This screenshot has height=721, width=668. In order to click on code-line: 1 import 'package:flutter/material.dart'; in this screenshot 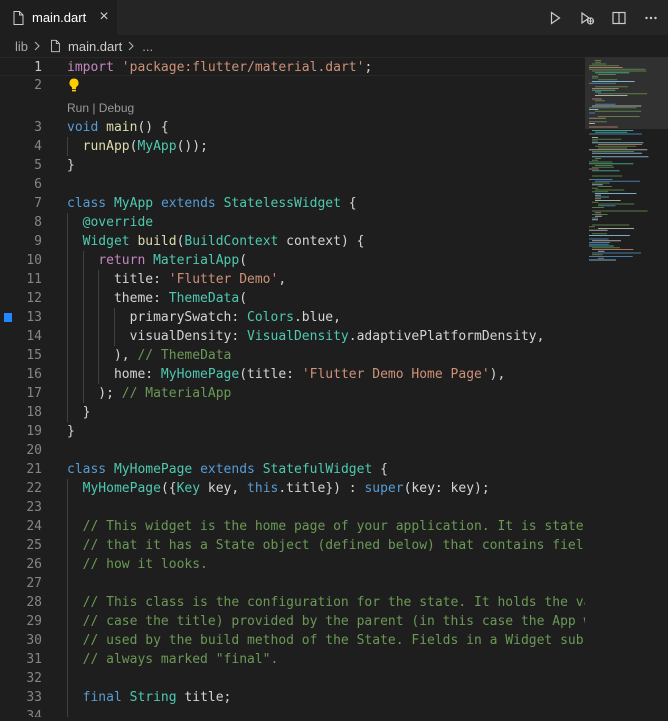, I will do `click(292, 66)`.